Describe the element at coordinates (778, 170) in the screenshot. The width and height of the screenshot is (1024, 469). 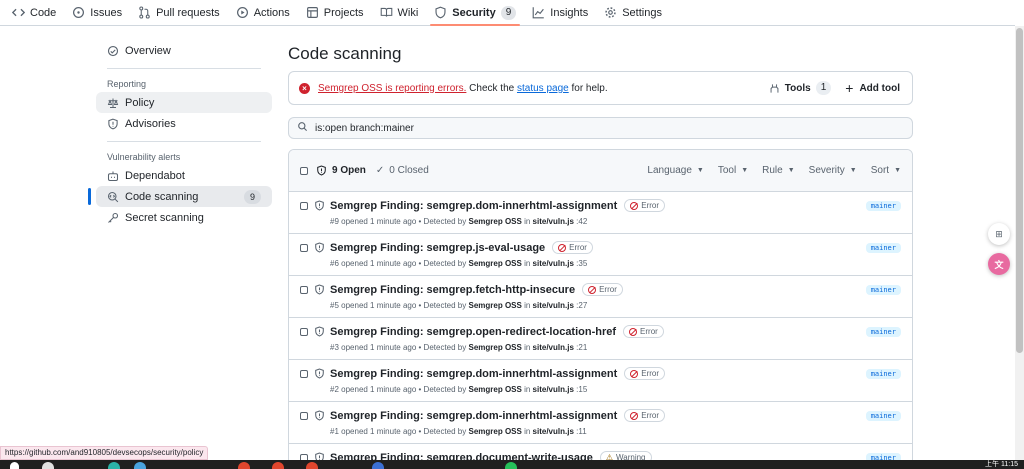
I see `rule-filter: Rule ▼` at that location.